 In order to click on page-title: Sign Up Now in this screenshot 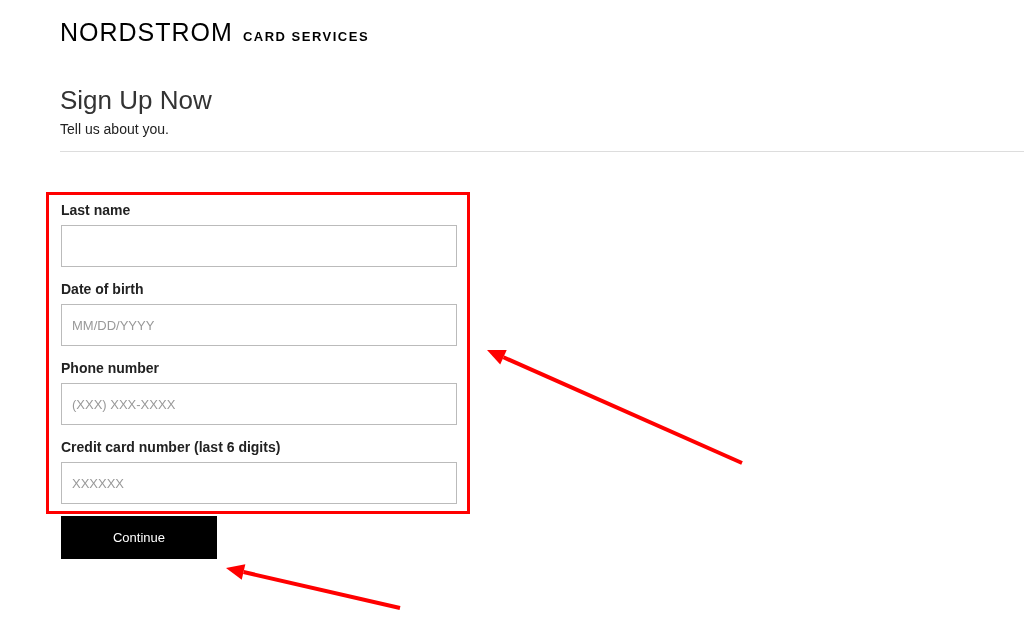, I will do `click(136, 100)`.